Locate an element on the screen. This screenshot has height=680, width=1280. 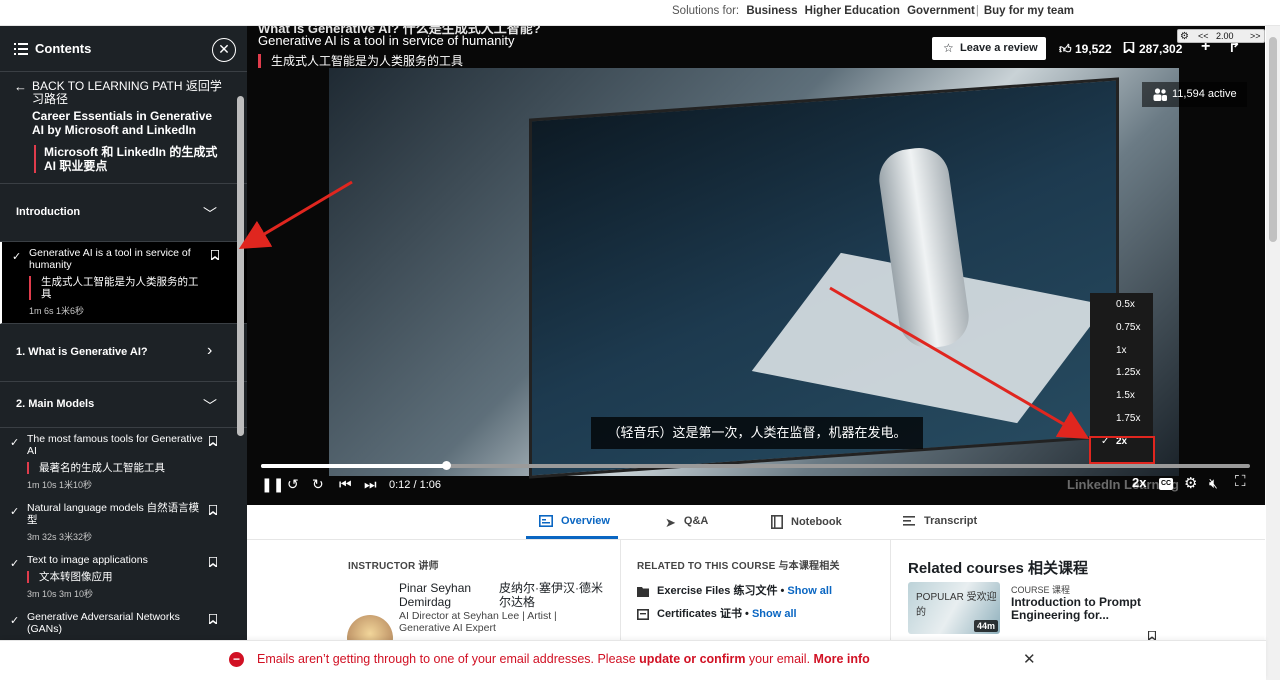
instructor-name: Pinar Seyhan Demirdag is located at coordinates (446, 595).